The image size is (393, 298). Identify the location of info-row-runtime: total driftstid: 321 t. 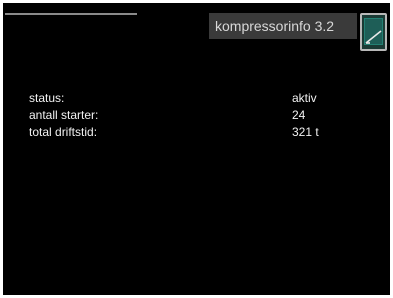
(199, 132).